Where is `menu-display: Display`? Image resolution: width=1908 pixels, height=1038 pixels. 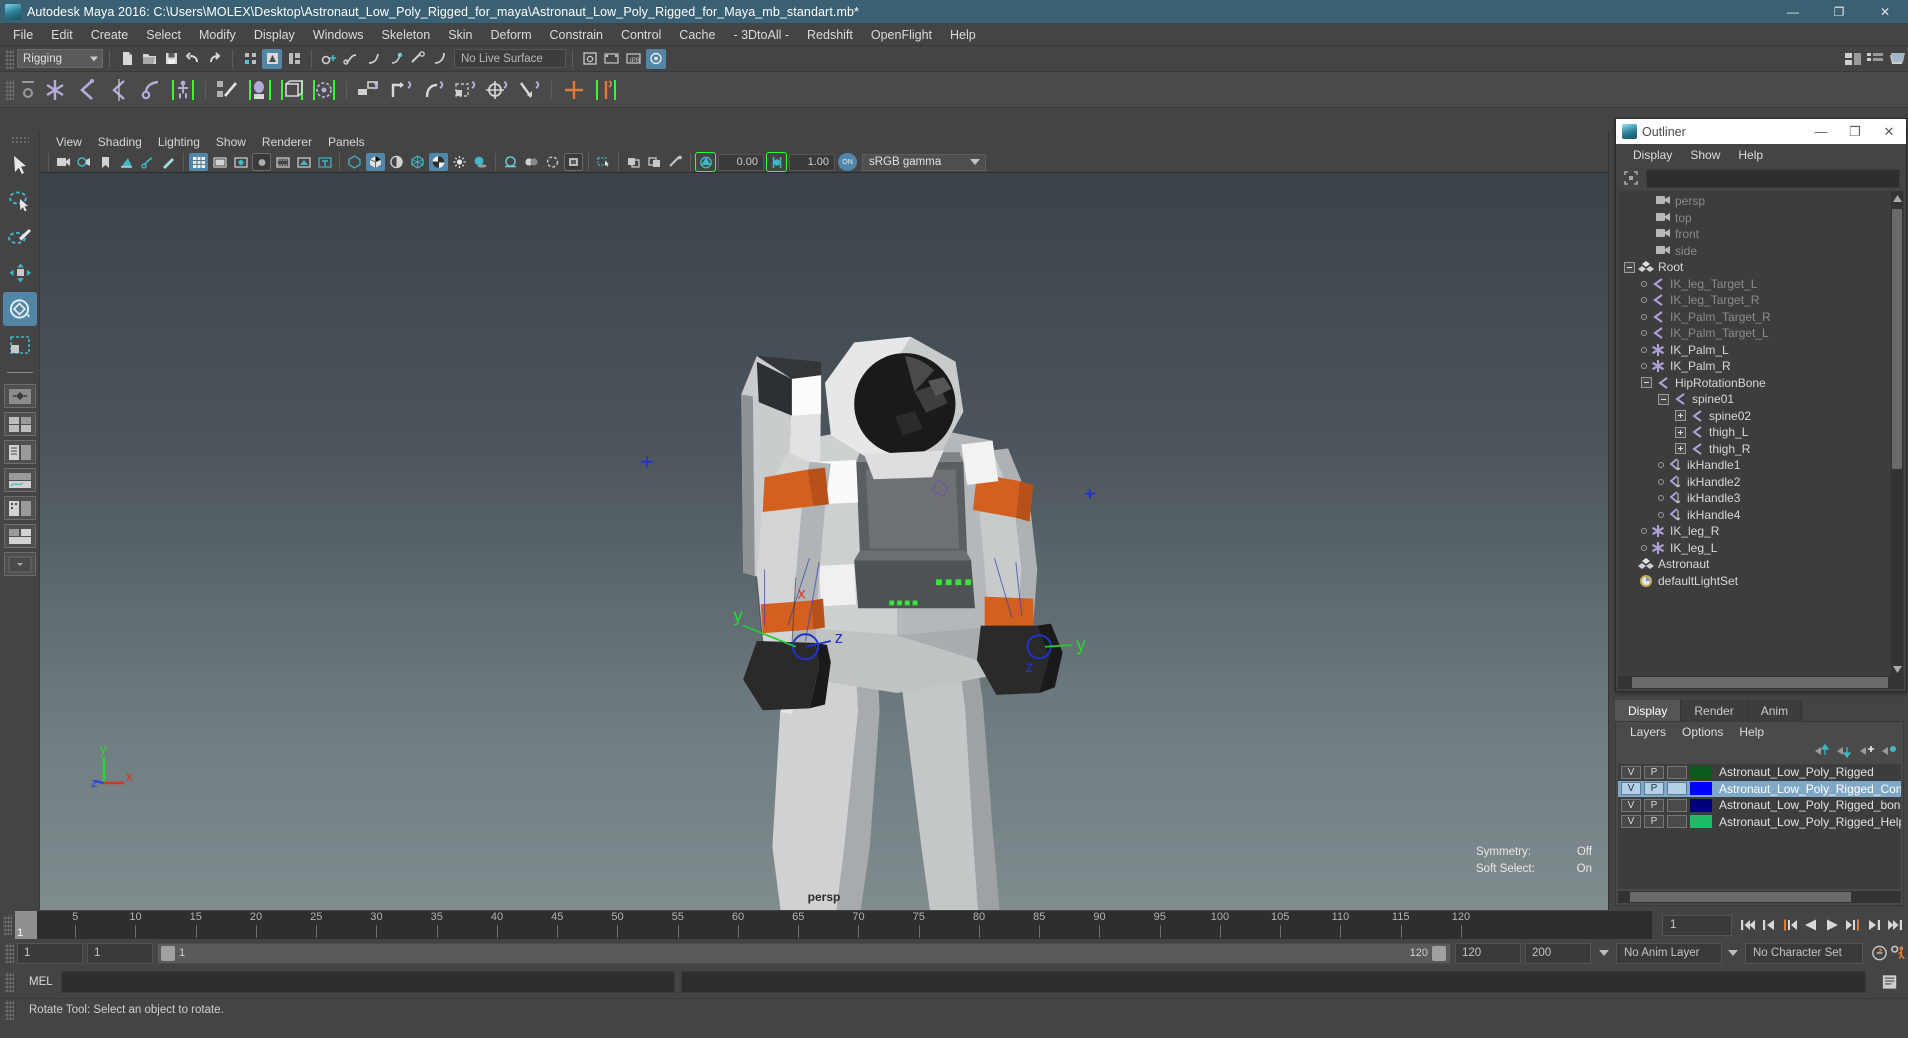 menu-display: Display is located at coordinates (274, 35).